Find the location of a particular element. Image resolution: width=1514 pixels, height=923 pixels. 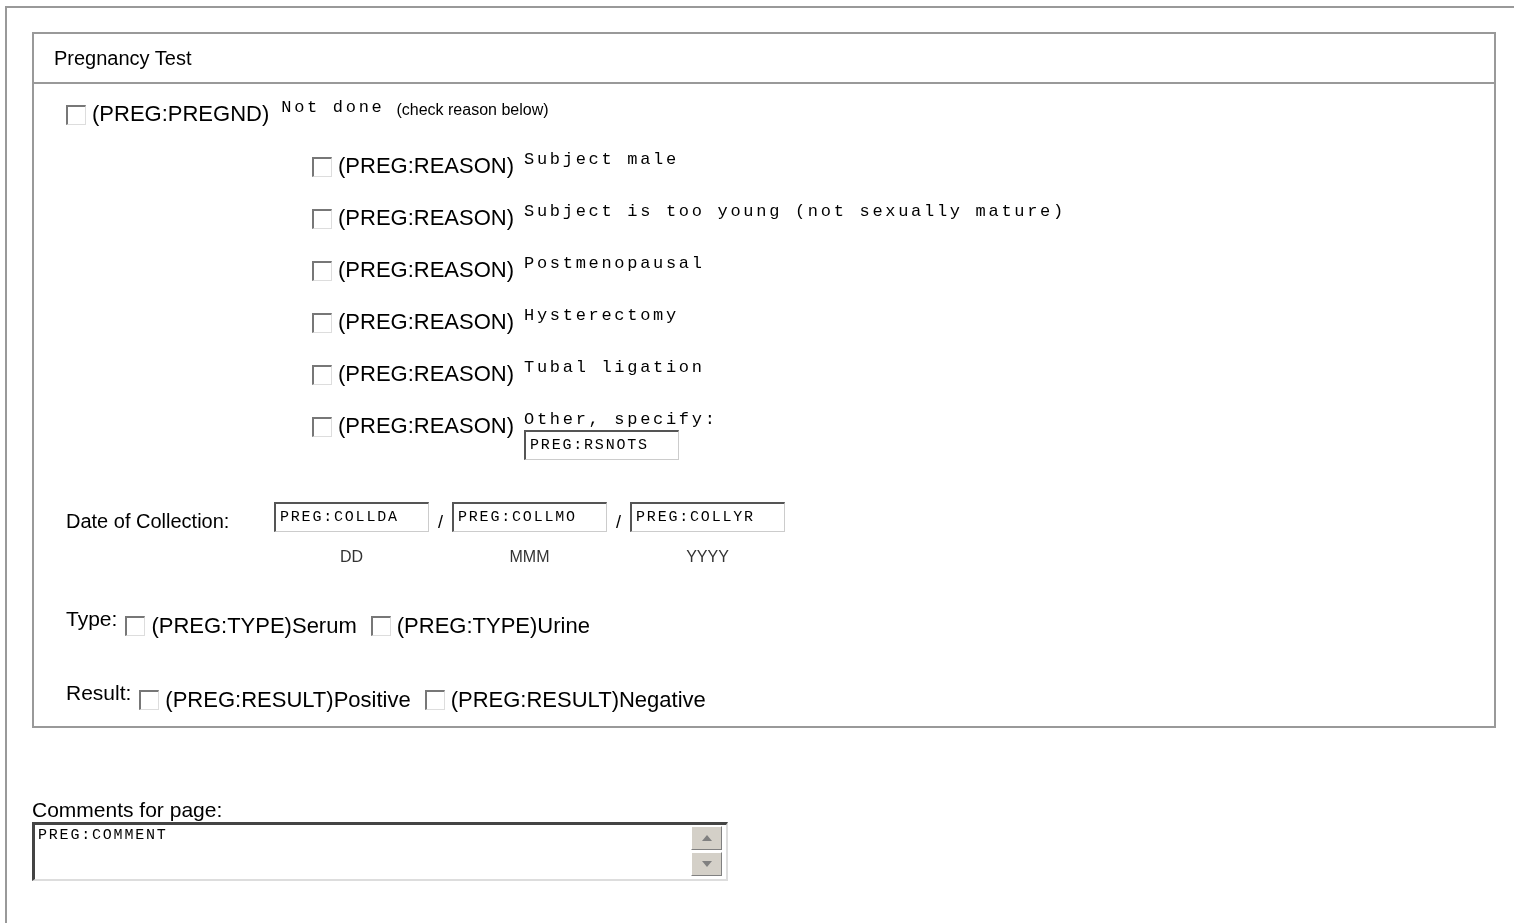

date-field: PREG:COLLYR is located at coordinates (708, 517).